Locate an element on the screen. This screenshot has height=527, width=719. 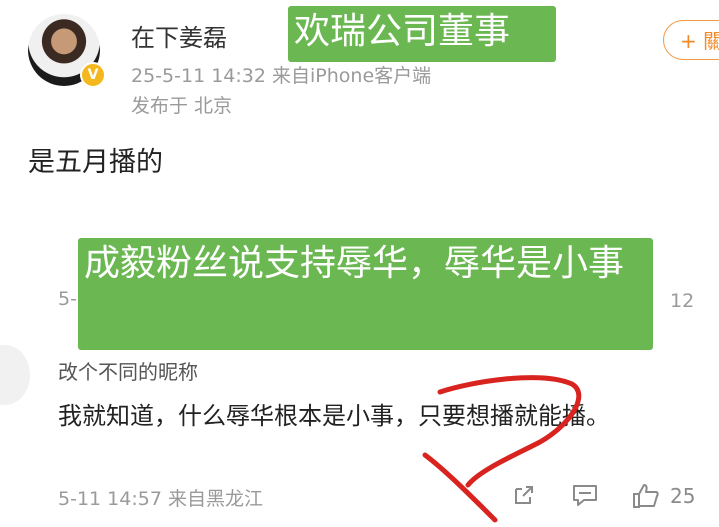
post-meta: 25-5-11 14:32 来自iPhone客户端 is located at coordinates (281, 74).